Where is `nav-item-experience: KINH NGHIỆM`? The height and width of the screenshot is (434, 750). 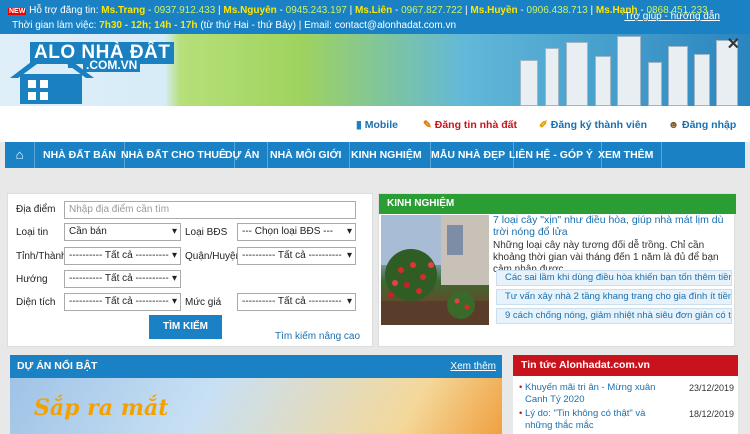
nav-item-experience: KINH NGHIỆM is located at coordinates (387, 155).